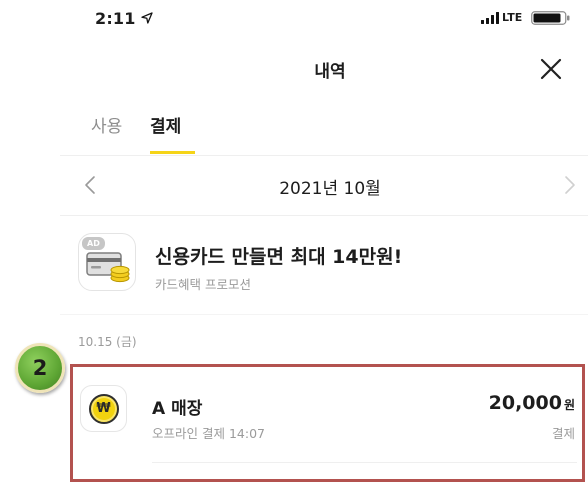 This screenshot has height=484, width=588. I want to click on transaction-type: 결제, so click(563, 433).